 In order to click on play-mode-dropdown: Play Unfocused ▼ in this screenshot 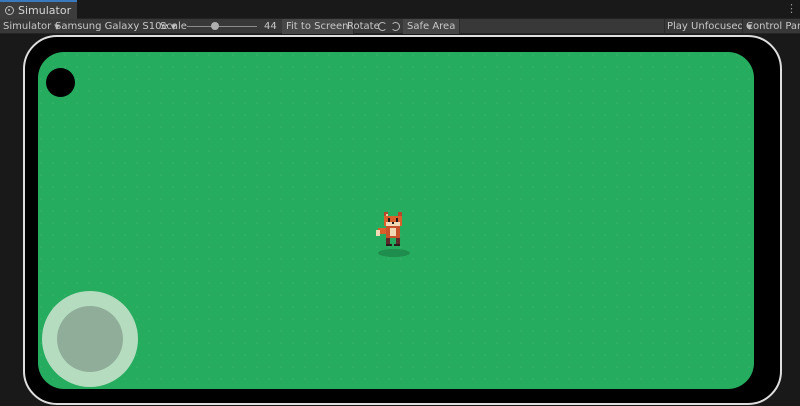, I will do `click(709, 26)`.